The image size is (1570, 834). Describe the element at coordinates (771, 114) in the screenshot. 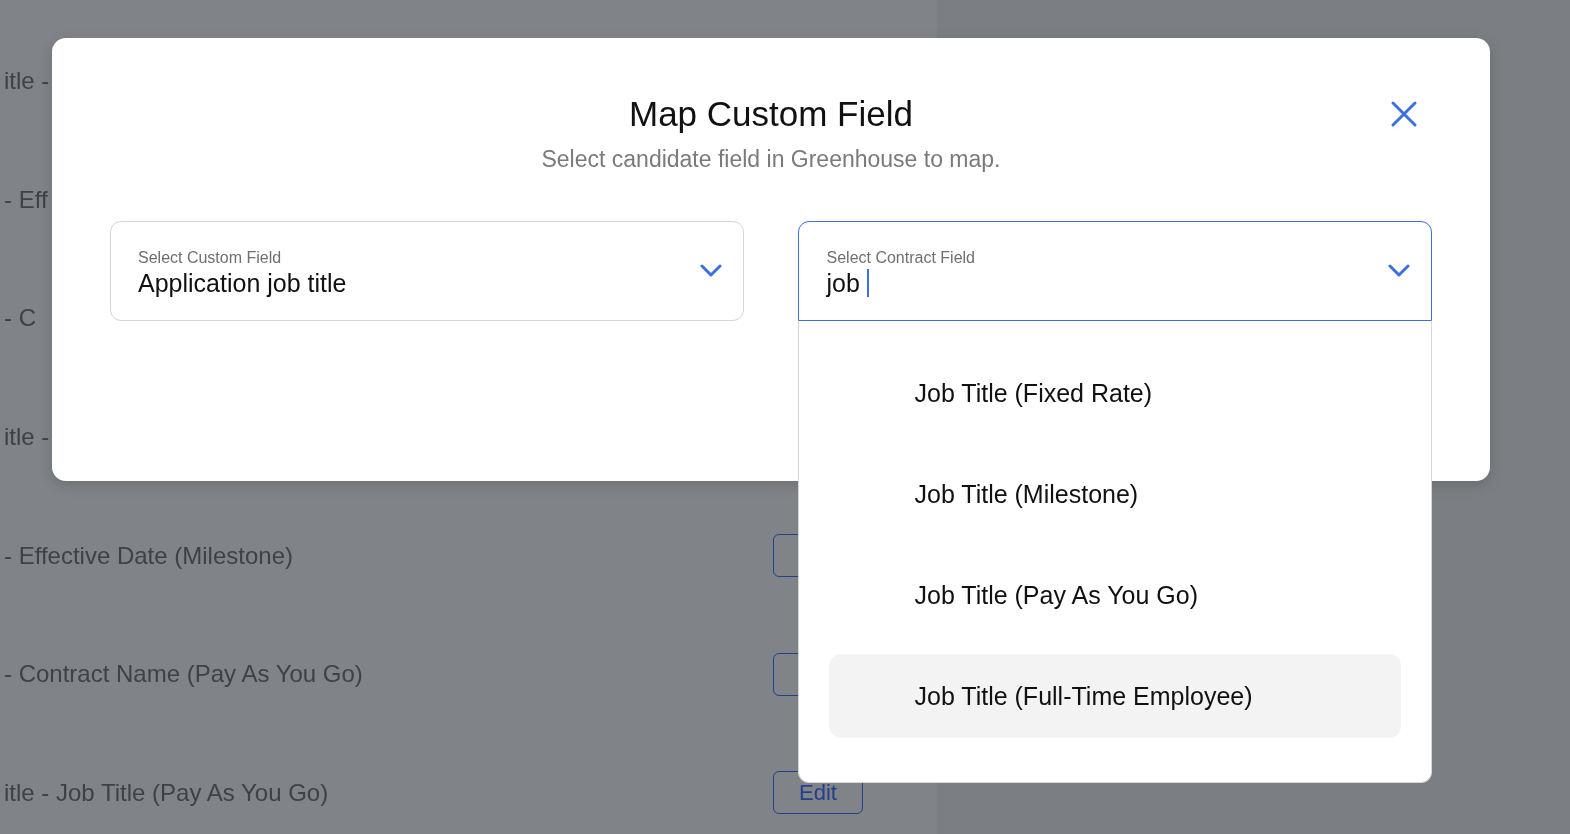

I see `dialog-title: Map Custom Field` at that location.